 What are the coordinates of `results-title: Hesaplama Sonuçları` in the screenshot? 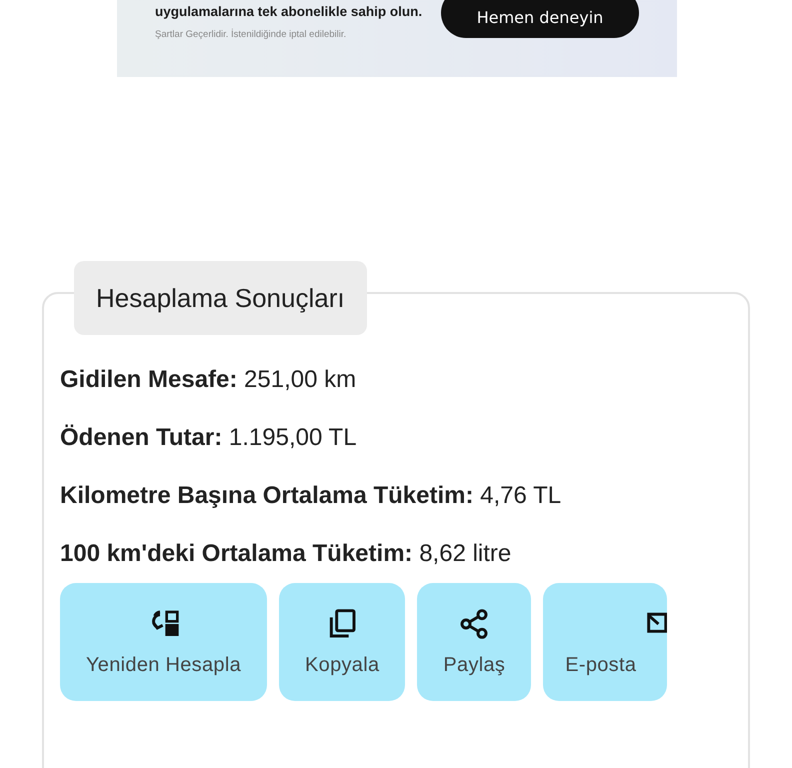 It's located at (220, 298).